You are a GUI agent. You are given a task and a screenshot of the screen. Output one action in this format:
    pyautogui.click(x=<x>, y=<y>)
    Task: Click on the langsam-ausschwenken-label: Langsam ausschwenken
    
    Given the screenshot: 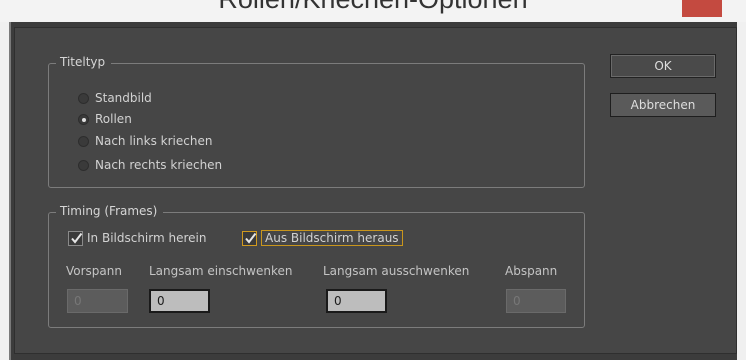 What is the action you would take?
    pyautogui.click(x=396, y=271)
    